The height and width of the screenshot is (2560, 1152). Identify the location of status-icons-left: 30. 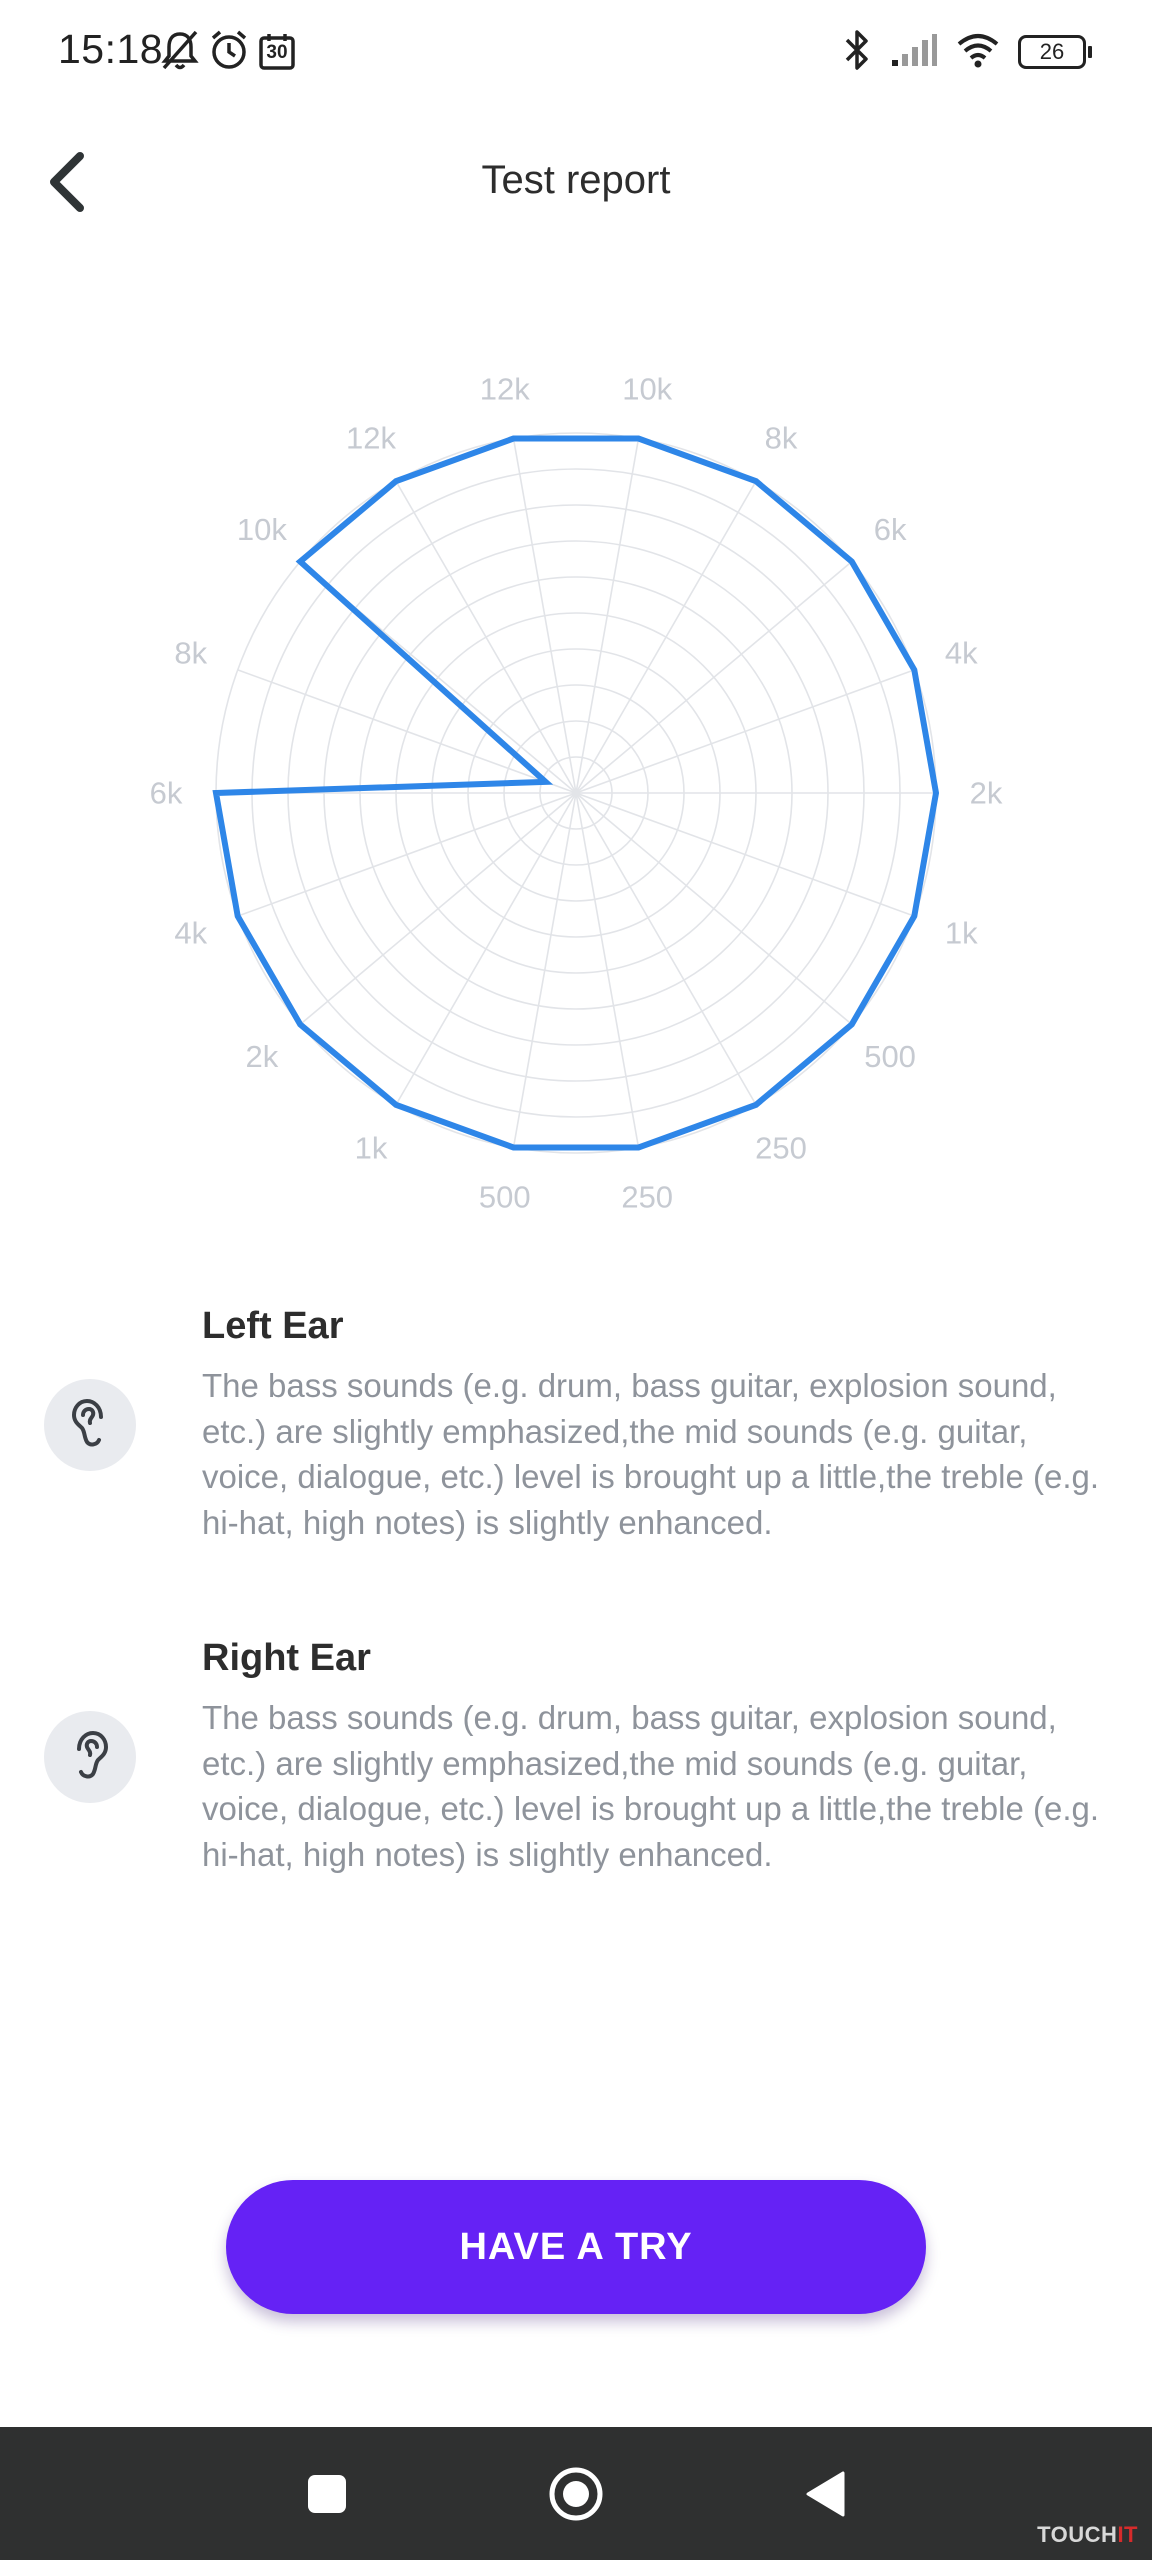
(228, 52).